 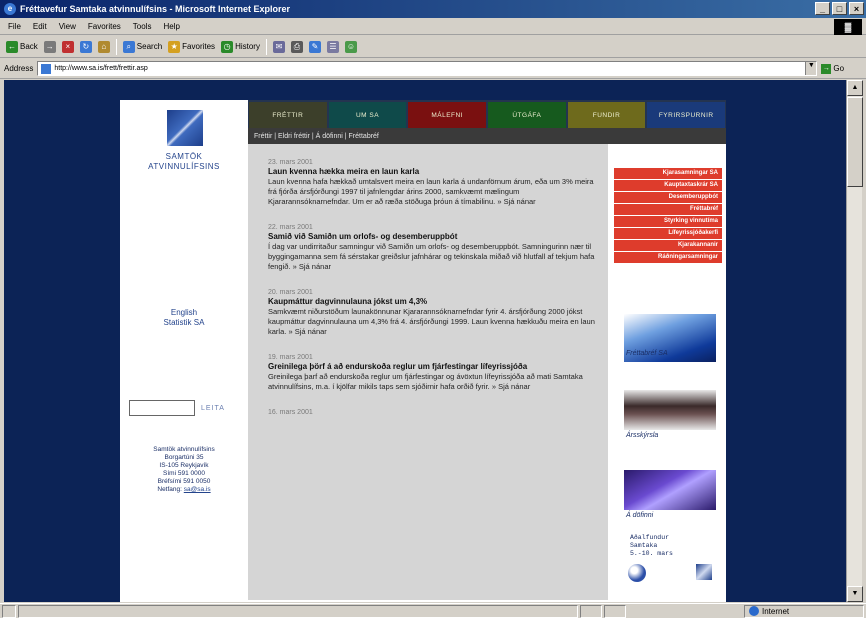 I want to click on news-item: 16. mars 2001, so click(x=433, y=412).